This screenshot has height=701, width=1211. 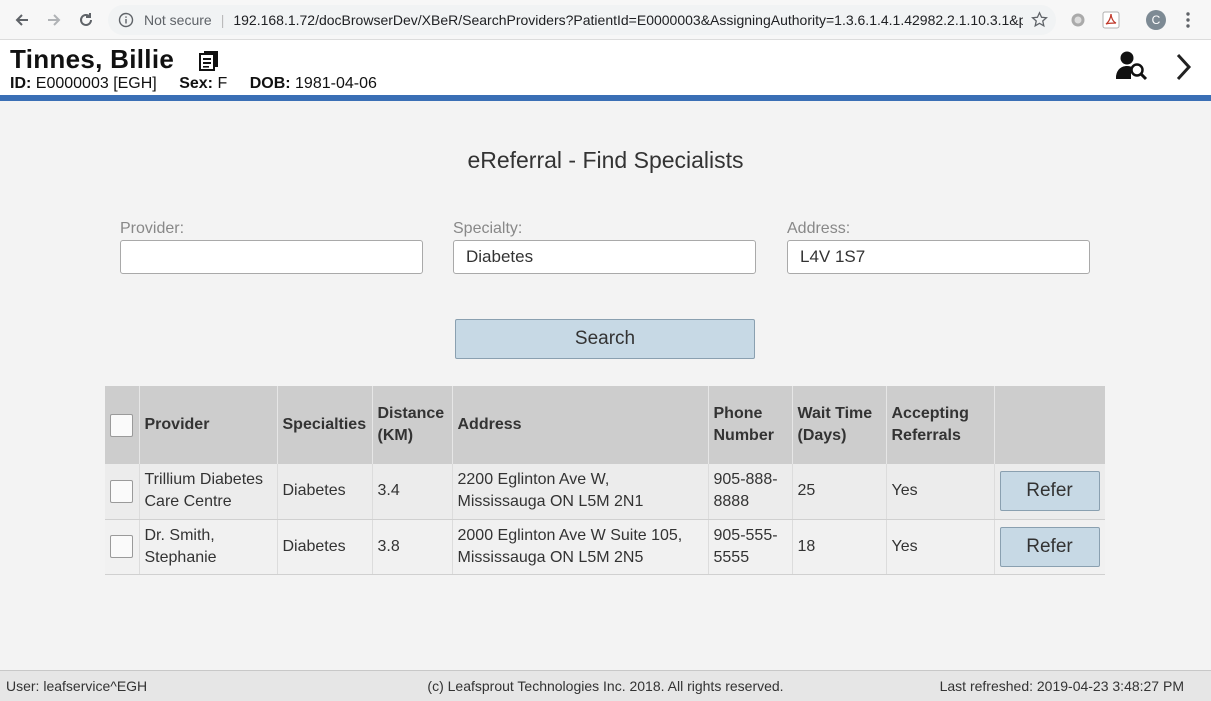 What do you see at coordinates (126, 20) in the screenshot?
I see `info-icon` at bounding box center [126, 20].